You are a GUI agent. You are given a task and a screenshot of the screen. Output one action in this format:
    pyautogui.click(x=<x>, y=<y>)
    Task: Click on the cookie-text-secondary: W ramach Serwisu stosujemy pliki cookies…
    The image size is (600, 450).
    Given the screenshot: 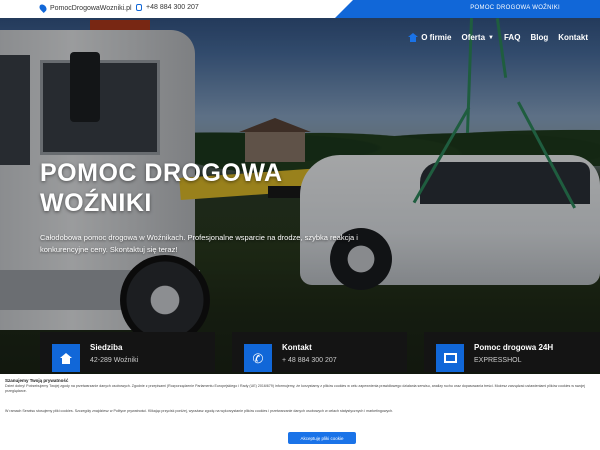 What is the action you would take?
    pyautogui.click(x=199, y=411)
    